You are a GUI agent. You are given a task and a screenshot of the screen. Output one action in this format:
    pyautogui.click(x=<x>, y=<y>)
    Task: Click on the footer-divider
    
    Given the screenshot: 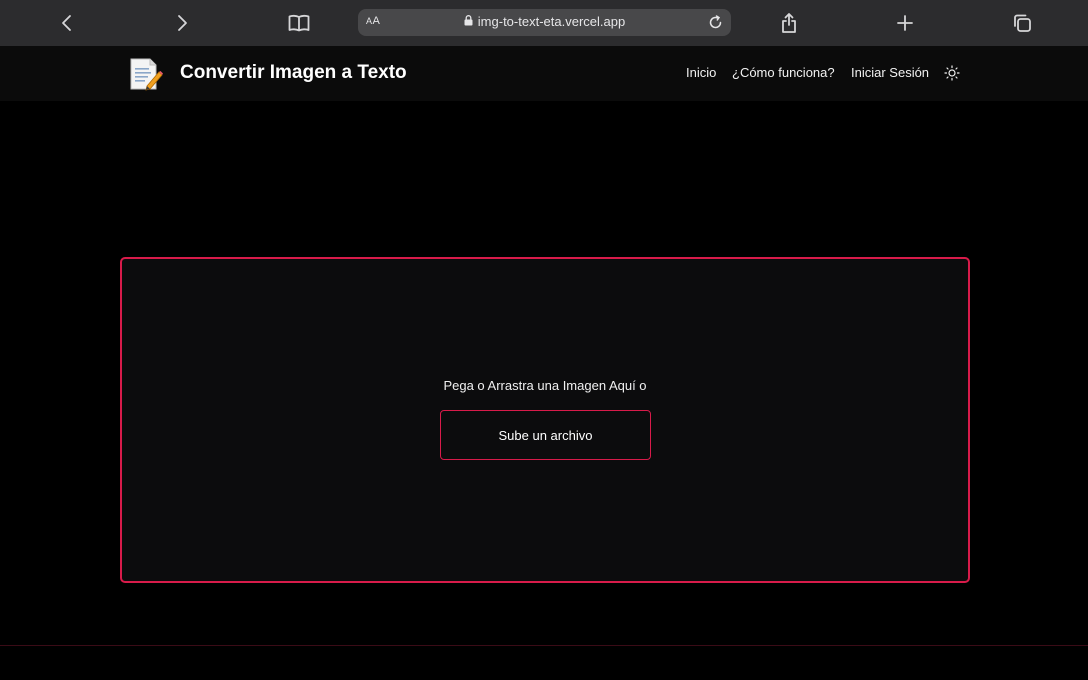 What is the action you would take?
    pyautogui.click(x=544, y=645)
    